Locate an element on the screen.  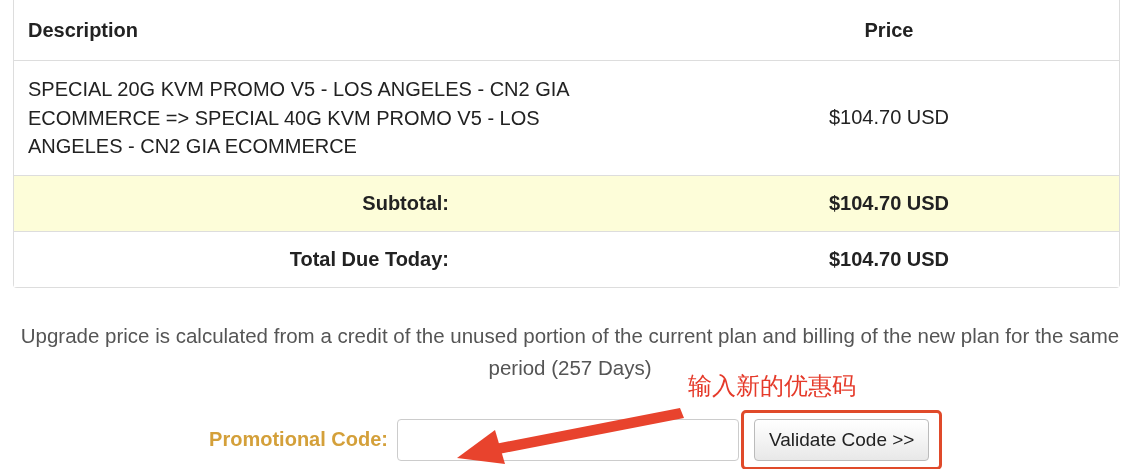
total-label: Total Due Today: is located at coordinates (369, 259).